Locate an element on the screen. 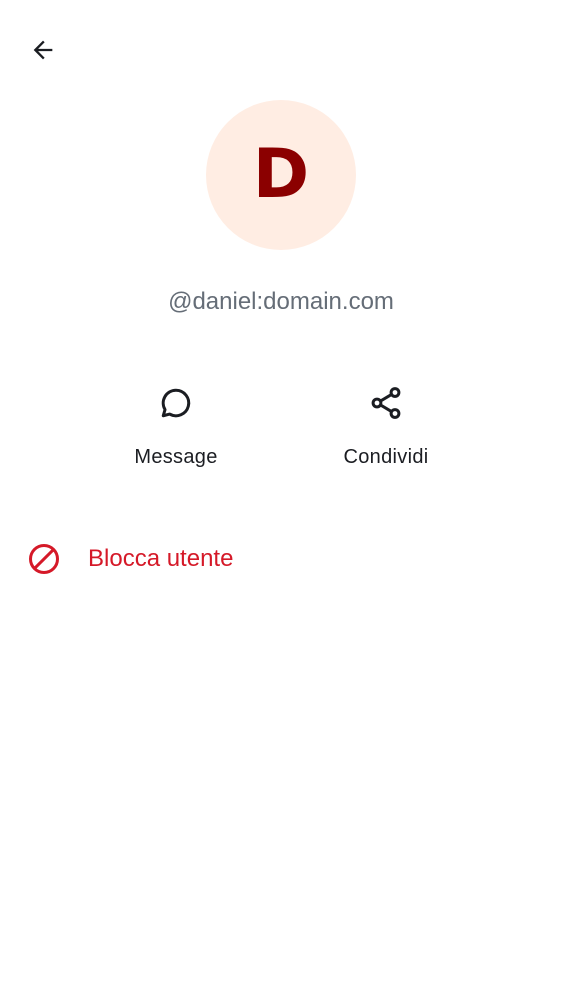  share-icon is located at coordinates (386, 403).